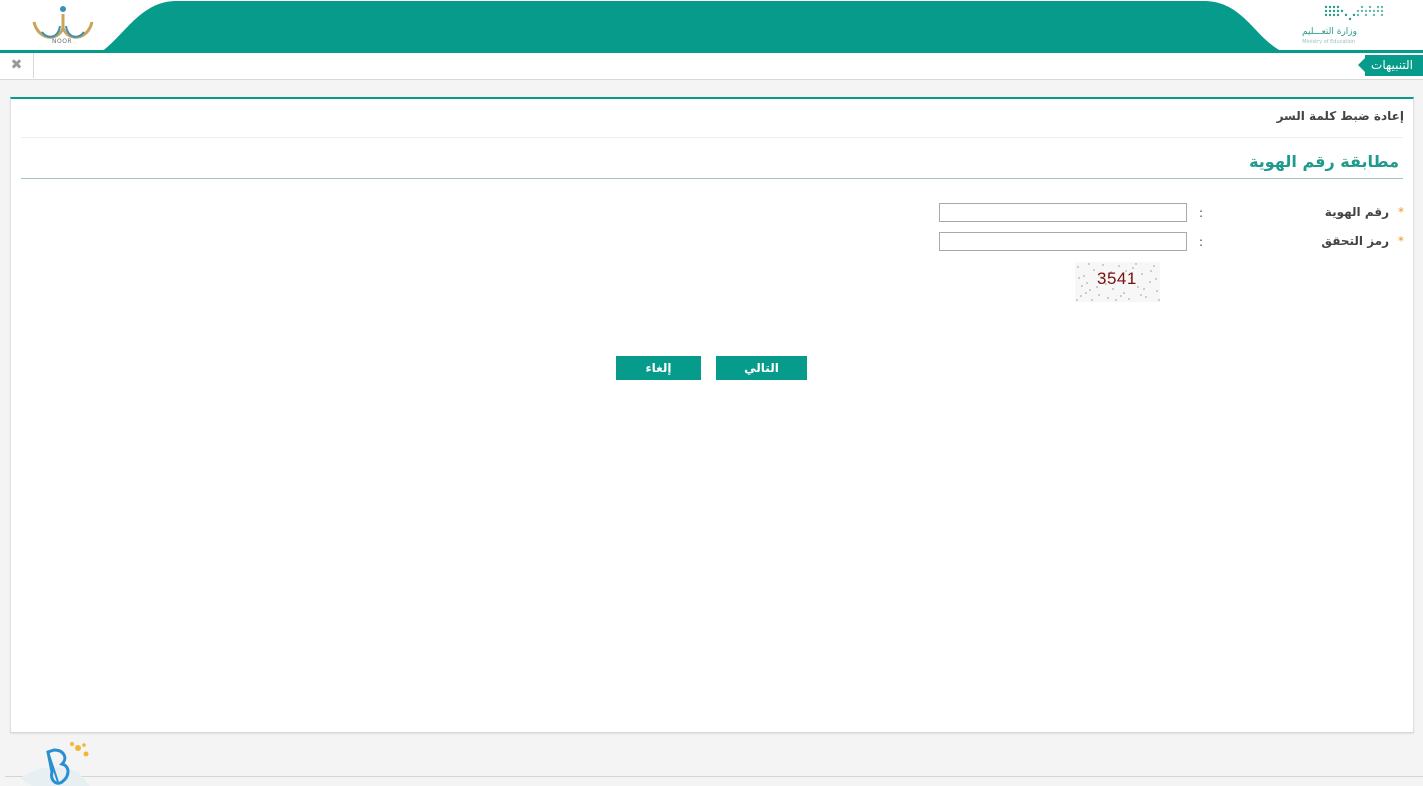  Describe the element at coordinates (1356, 212) in the screenshot. I see `id-number-label: رقم الهوية` at that location.